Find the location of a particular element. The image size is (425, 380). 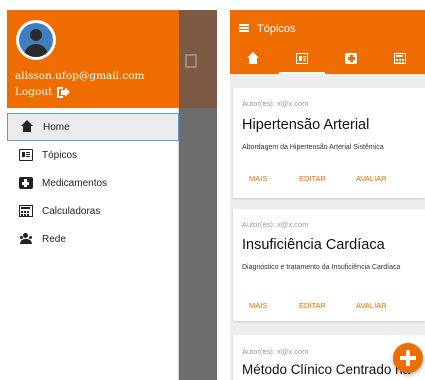

user-email: alisson.ufop@gmail.com is located at coordinates (80, 76).